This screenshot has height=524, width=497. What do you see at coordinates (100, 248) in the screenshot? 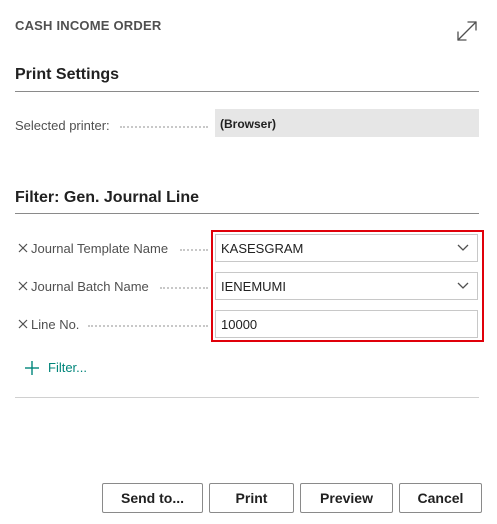
I see `journal-template-name-label: Journal Template Name` at bounding box center [100, 248].